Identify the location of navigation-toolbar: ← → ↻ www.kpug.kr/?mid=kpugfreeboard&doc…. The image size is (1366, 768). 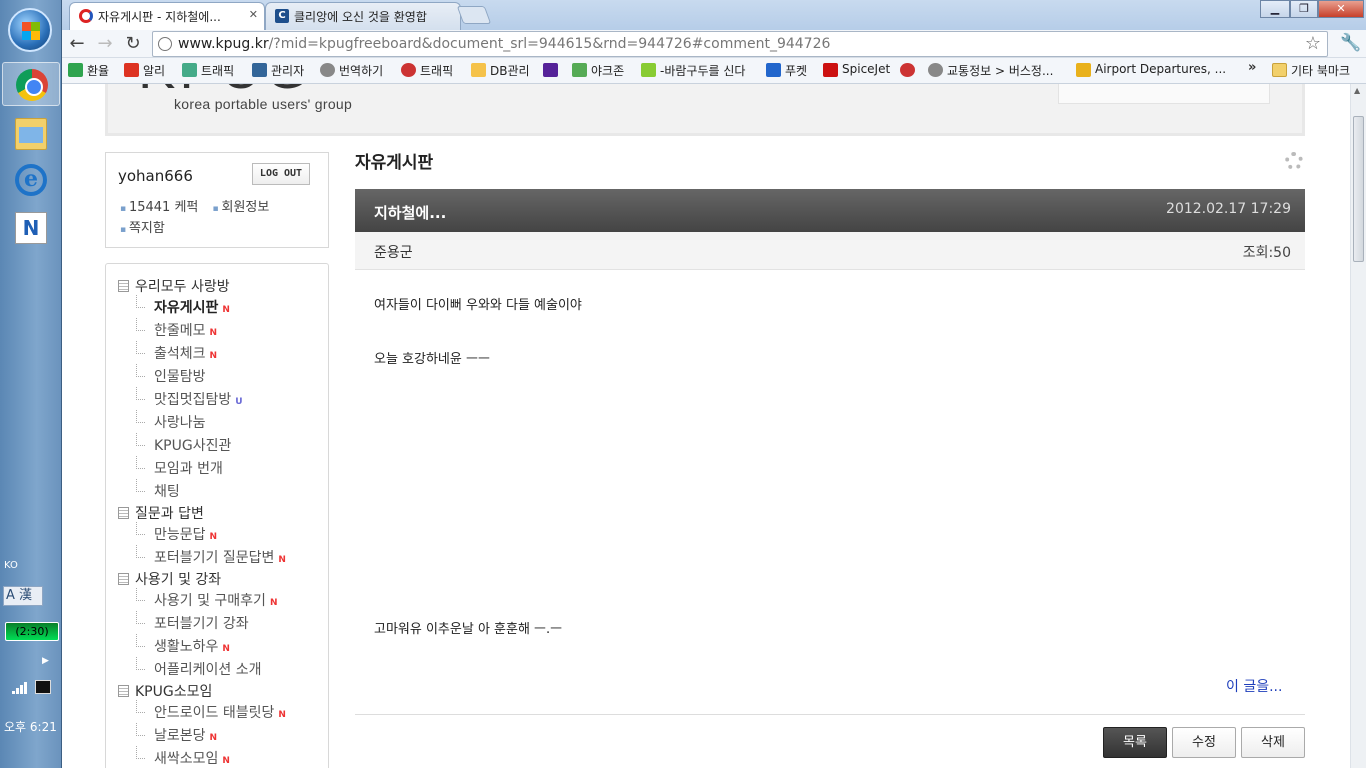
(714, 44).